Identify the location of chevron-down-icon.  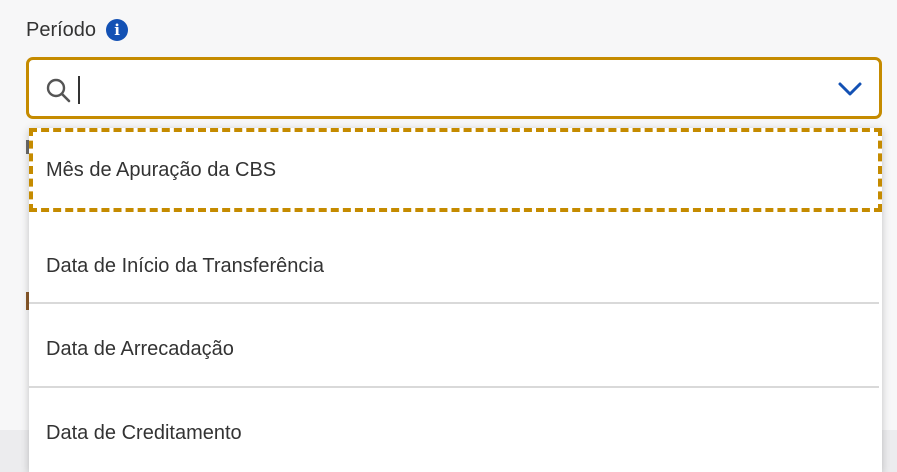
(850, 89).